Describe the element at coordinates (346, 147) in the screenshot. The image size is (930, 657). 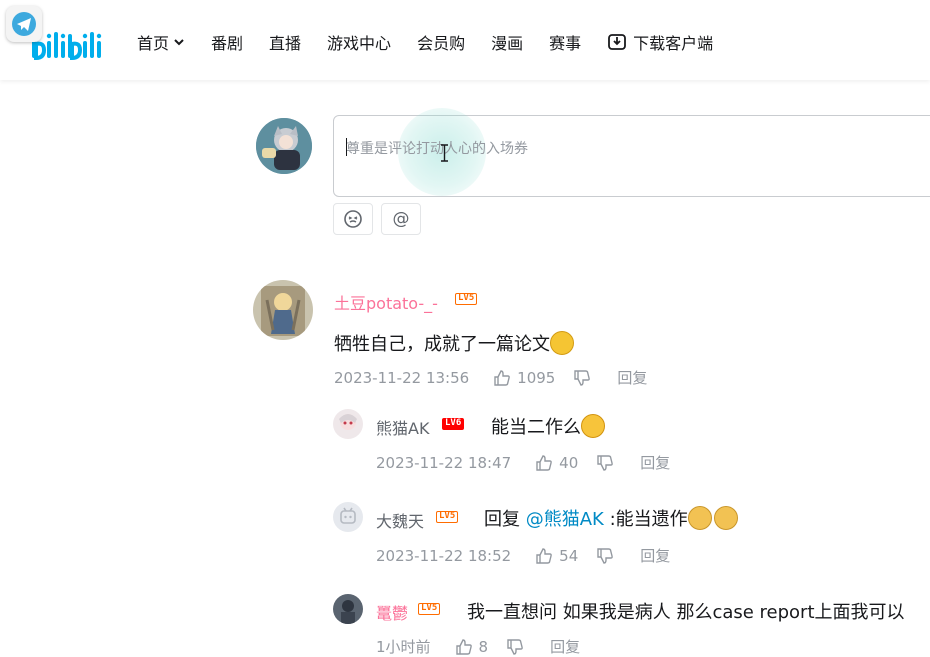
I see `text-caret` at that location.